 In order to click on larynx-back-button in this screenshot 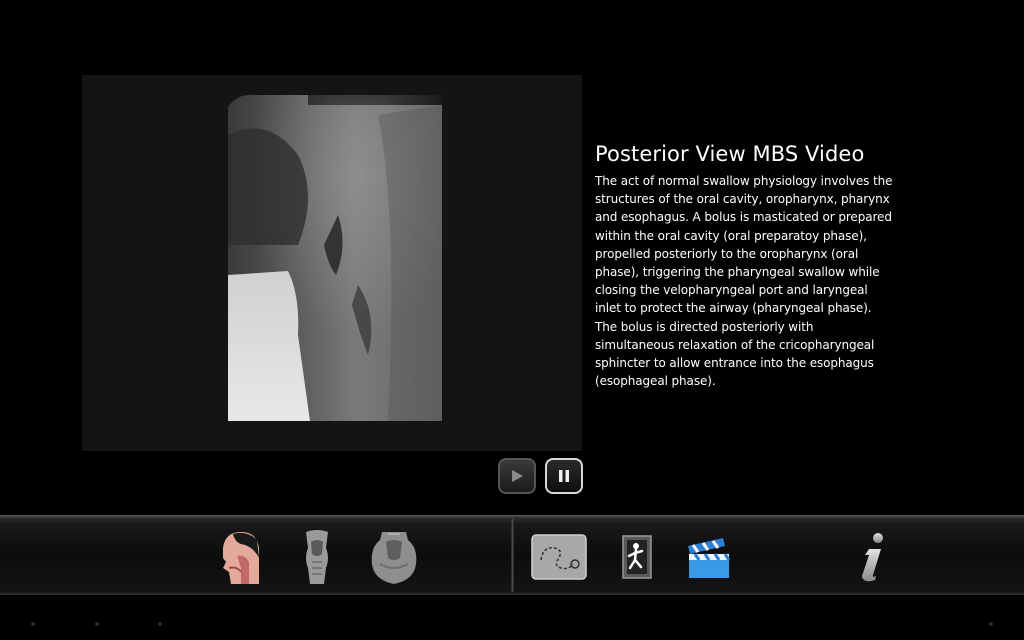, I will do `click(394, 557)`.